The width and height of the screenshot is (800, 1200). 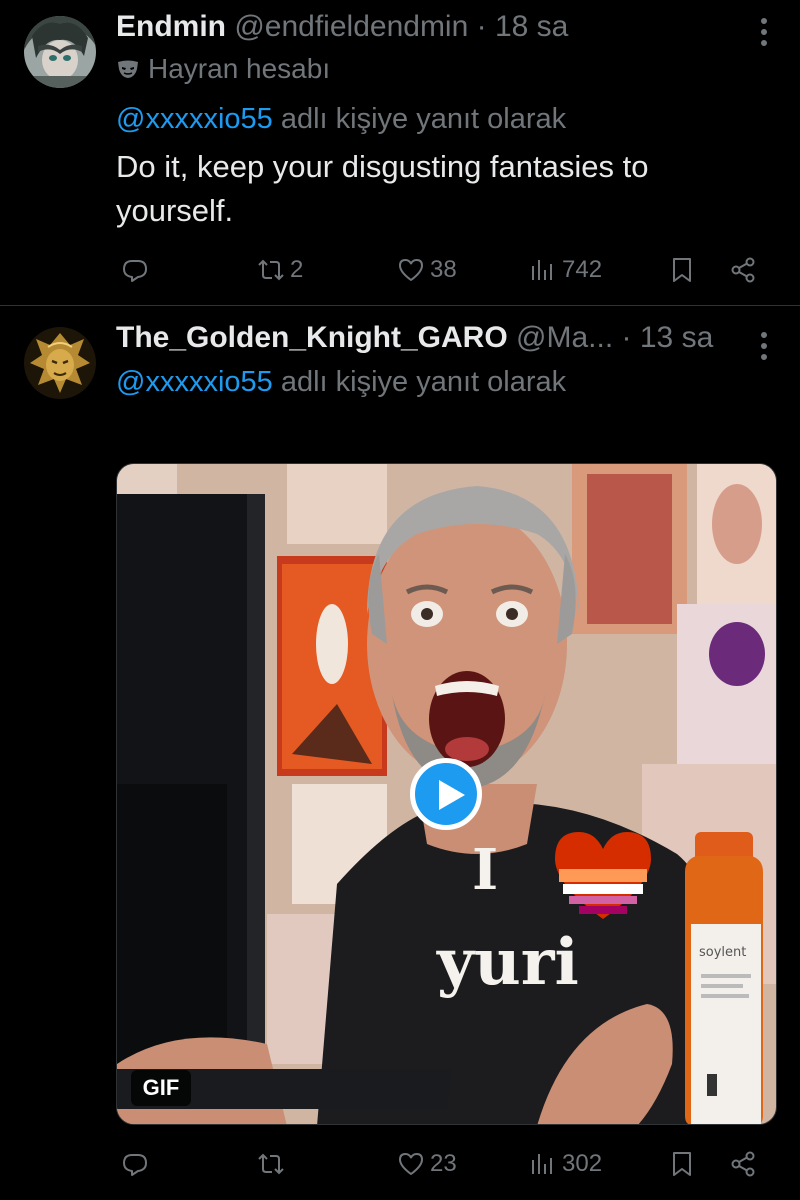 What do you see at coordinates (676, 337) in the screenshot?
I see `timestamp: 13 sa` at bounding box center [676, 337].